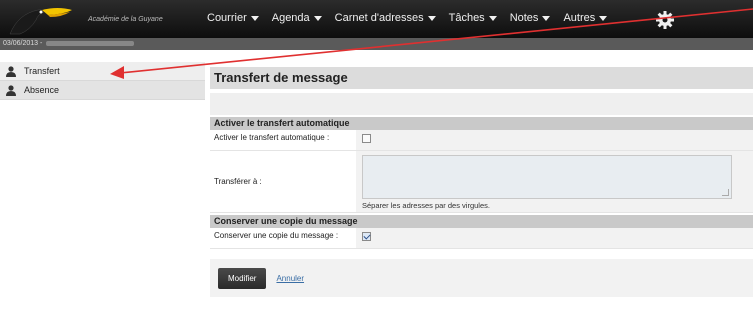 This screenshot has width=753, height=322. What do you see at coordinates (276, 235) in the screenshot?
I see `keep-copy-label: Conserver une copie du message :` at bounding box center [276, 235].